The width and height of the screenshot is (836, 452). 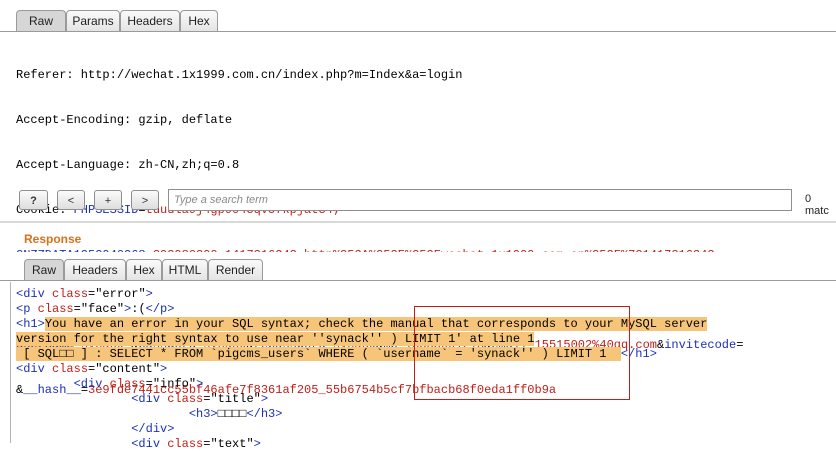 What do you see at coordinates (235, 269) in the screenshot?
I see `response-tab-render: Render` at bounding box center [235, 269].